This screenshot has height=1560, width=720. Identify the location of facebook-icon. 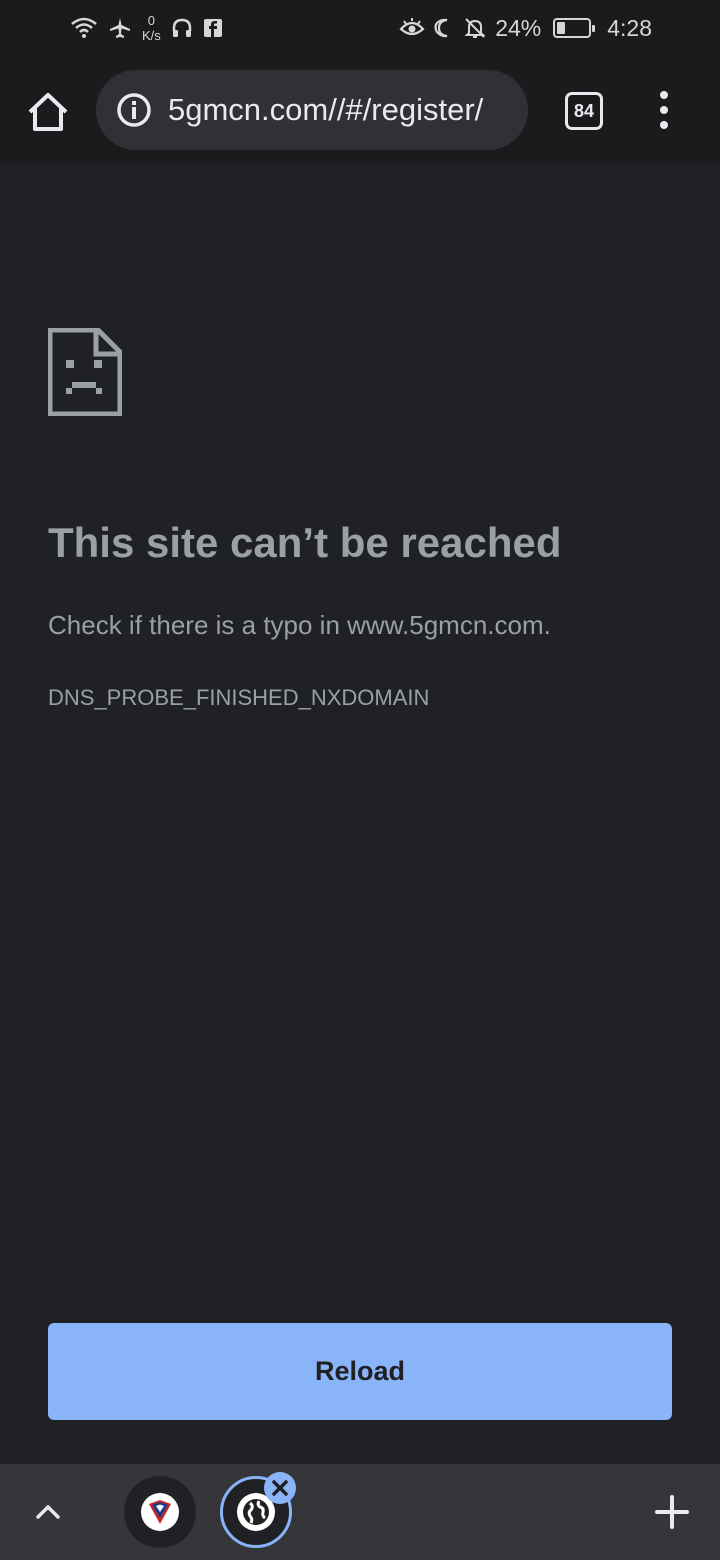
(212, 28).